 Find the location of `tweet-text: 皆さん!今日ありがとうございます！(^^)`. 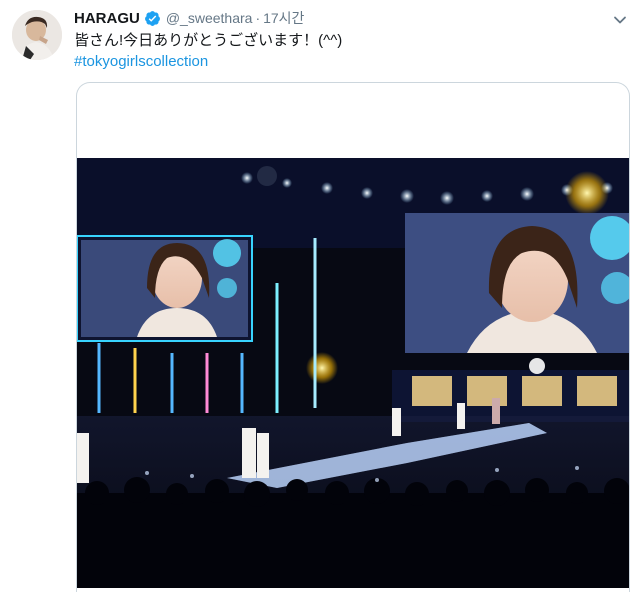

tweet-text: 皆さん!今日ありがとうございます！(^^) is located at coordinates (208, 40).